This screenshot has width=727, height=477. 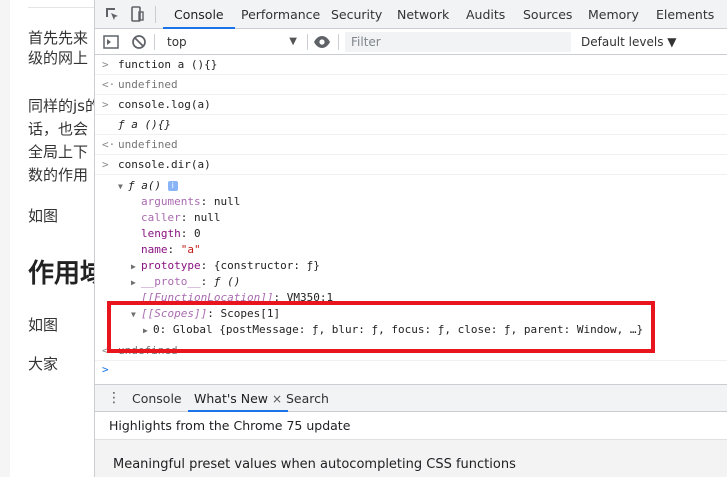 I want to click on console-text: function a (){}, so click(x=168, y=64).